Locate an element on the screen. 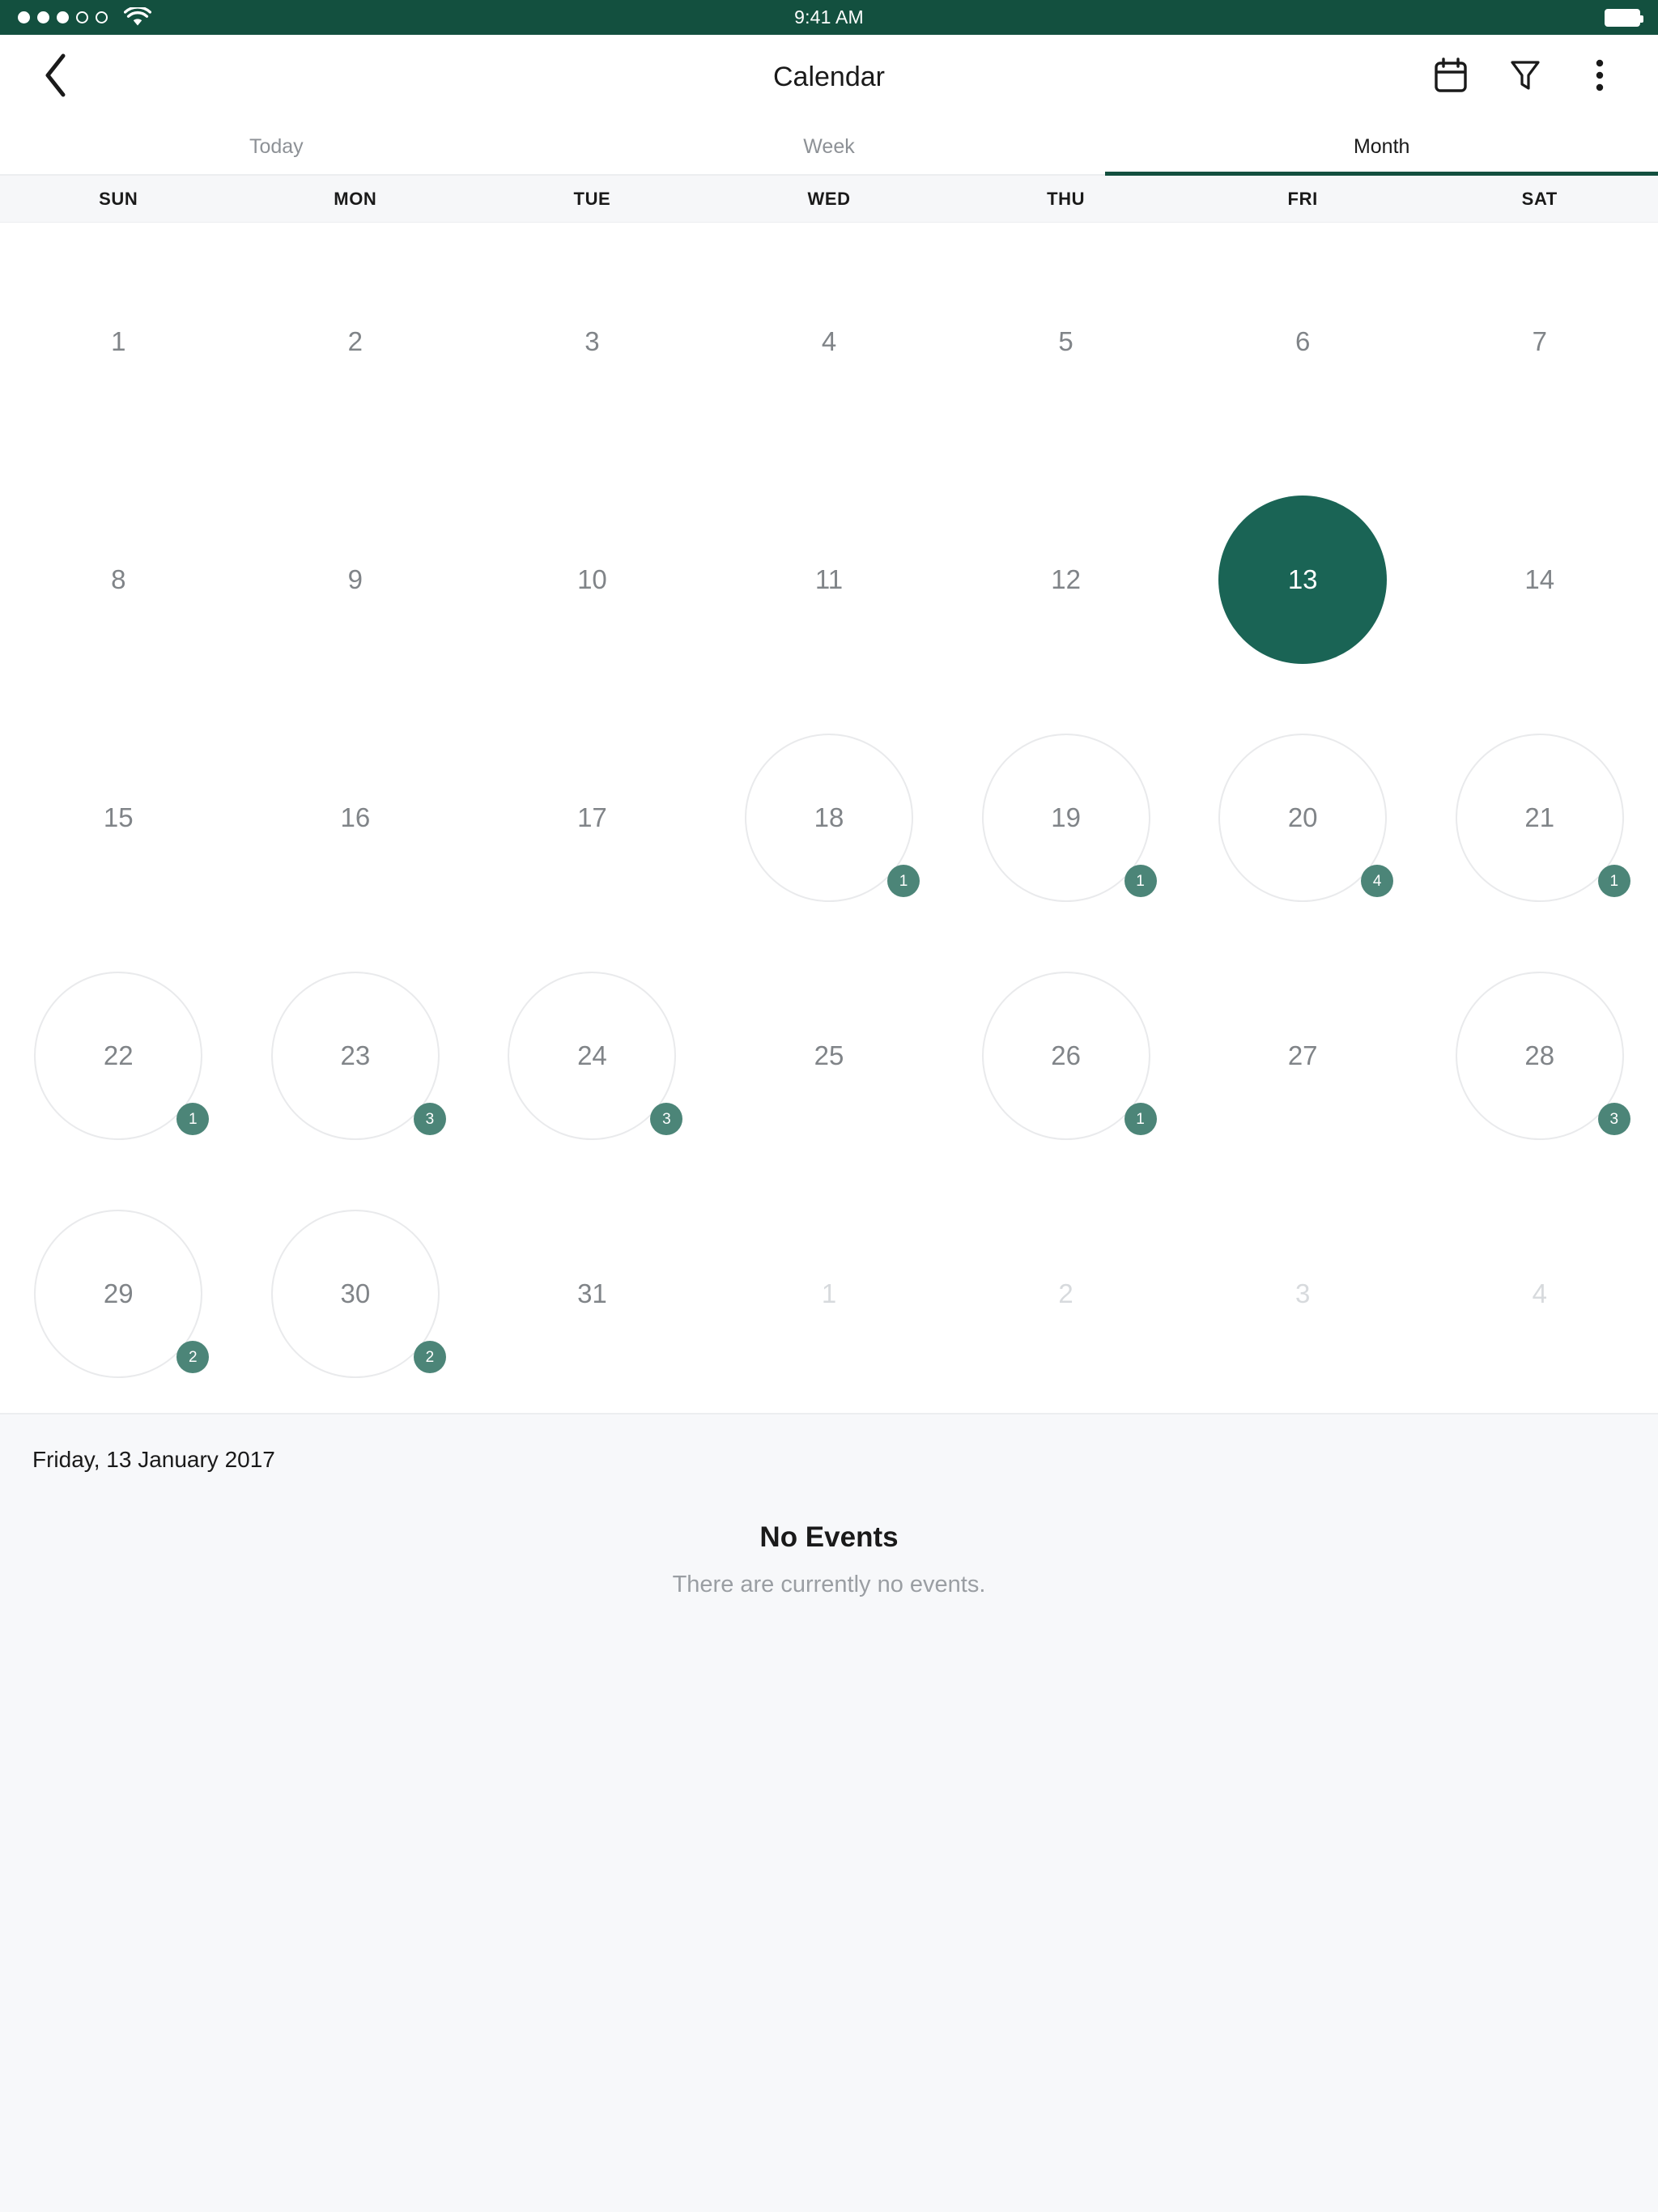 The height and width of the screenshot is (2212, 1658). calendar-day: 11 is located at coordinates (829, 580).